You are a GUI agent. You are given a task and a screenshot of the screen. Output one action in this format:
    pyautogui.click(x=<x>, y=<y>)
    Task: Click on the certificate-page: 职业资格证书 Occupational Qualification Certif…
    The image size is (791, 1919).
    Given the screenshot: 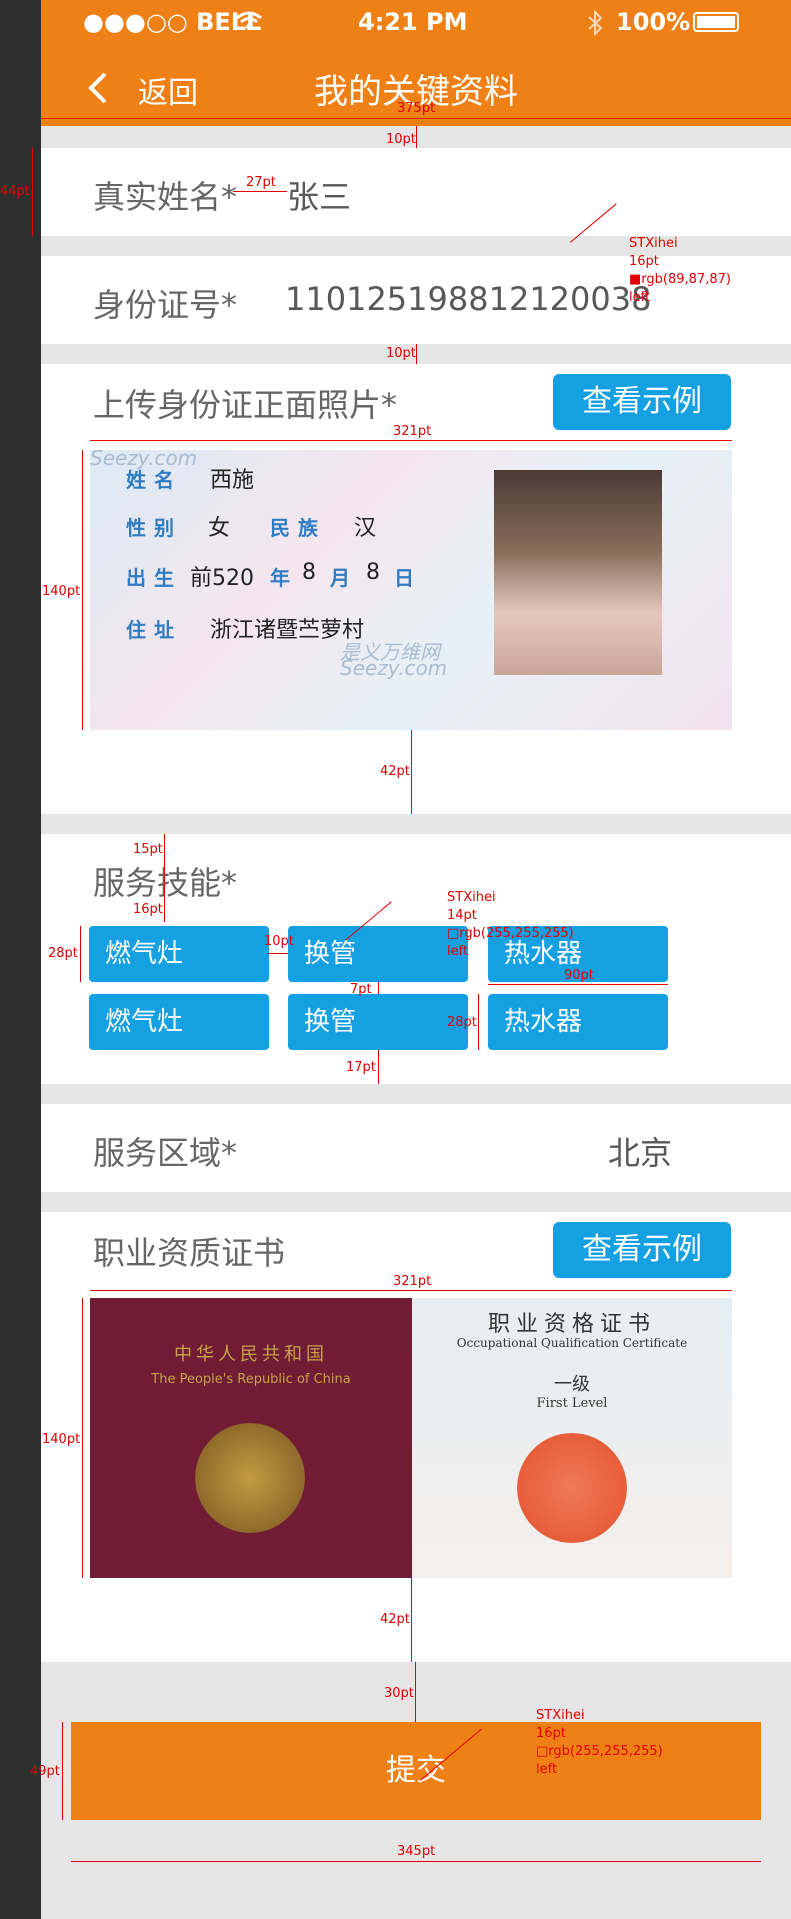 What is the action you would take?
    pyautogui.click(x=572, y=1438)
    